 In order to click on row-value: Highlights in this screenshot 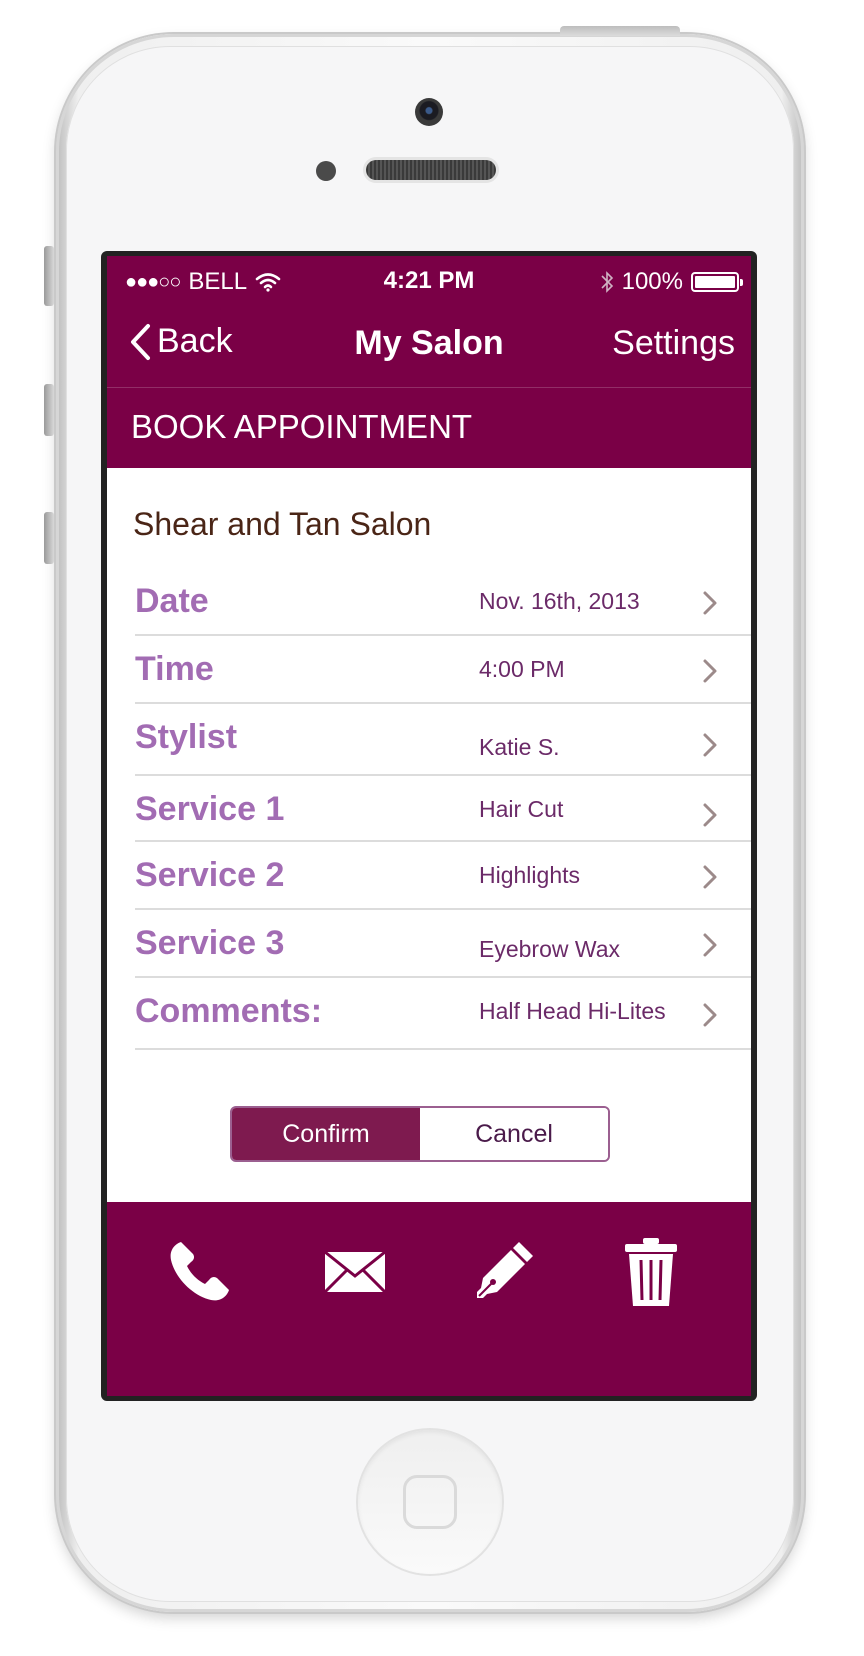, I will do `click(529, 875)`.